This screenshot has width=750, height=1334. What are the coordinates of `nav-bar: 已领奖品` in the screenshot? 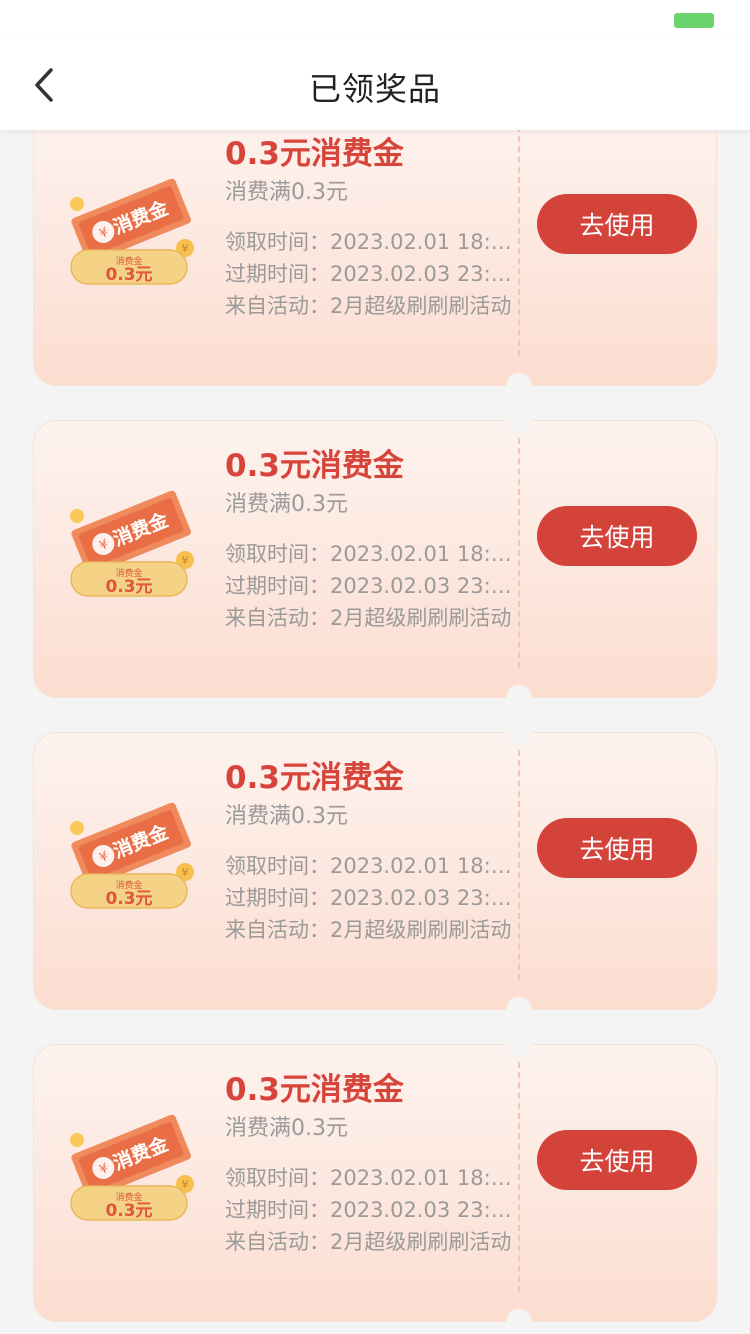 It's located at (375, 85).